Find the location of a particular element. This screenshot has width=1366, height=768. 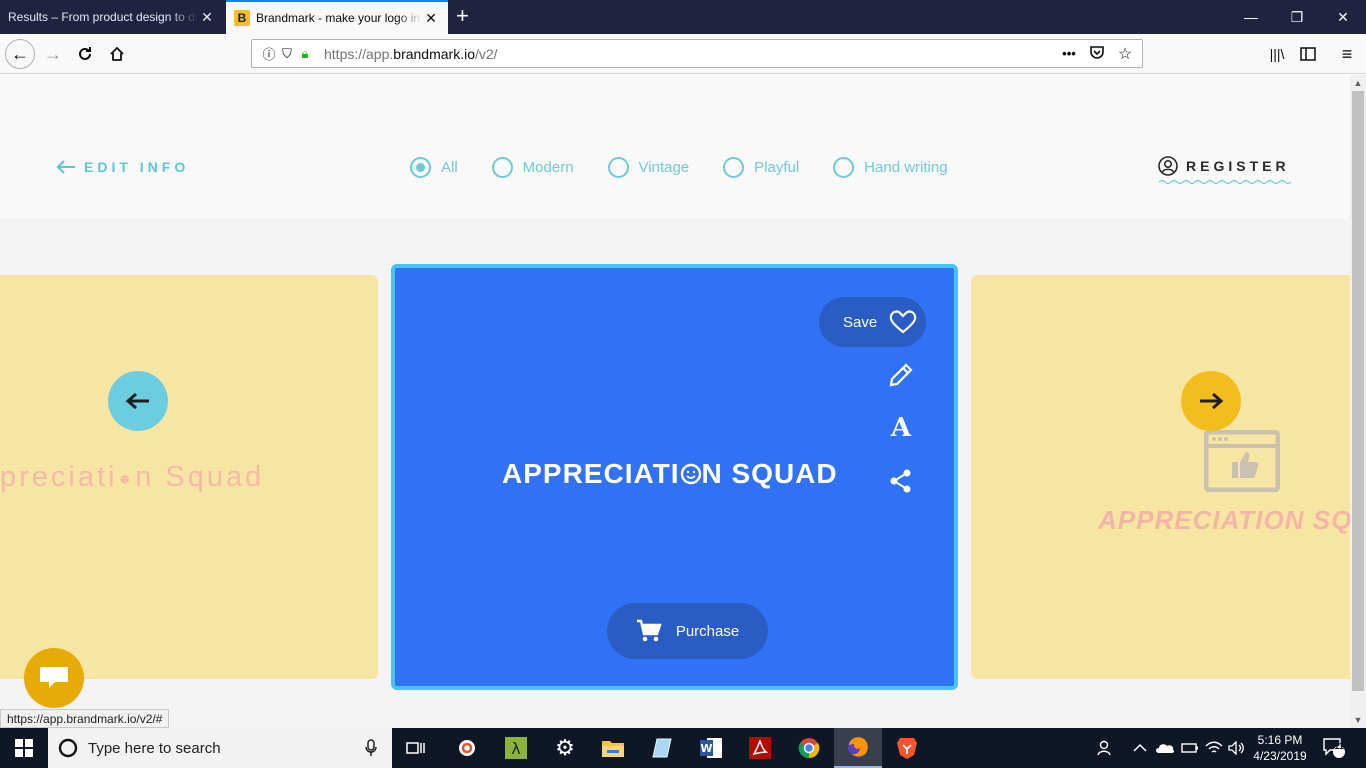

settings-gear-icon: ⚙ is located at coordinates (565, 748).